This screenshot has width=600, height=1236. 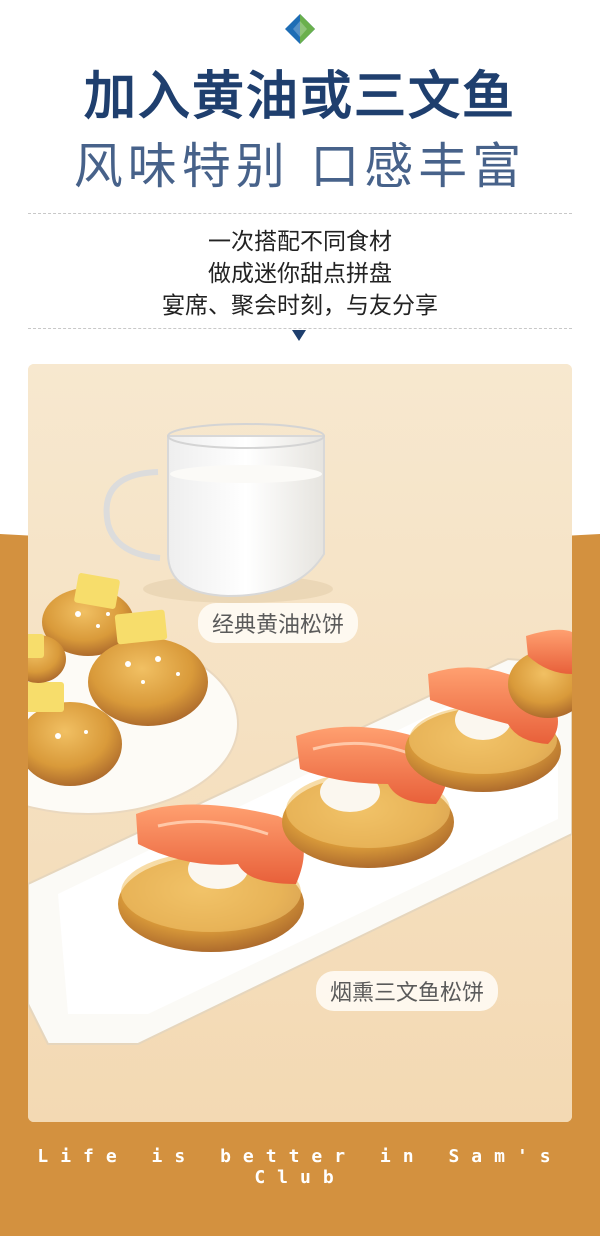 I want to click on subheadline: 风味特别 口感丰富, so click(x=300, y=166).